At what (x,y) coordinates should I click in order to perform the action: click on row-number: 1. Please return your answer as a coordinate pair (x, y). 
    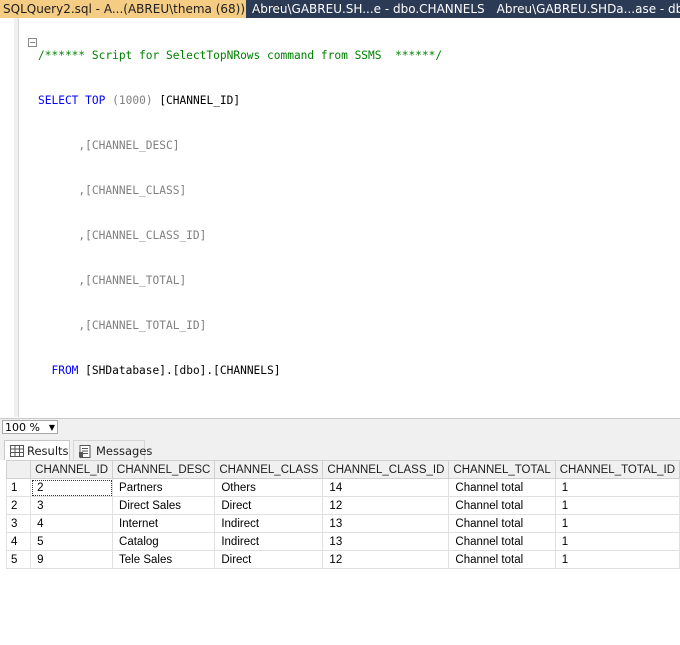
    Looking at the image, I should click on (18, 487).